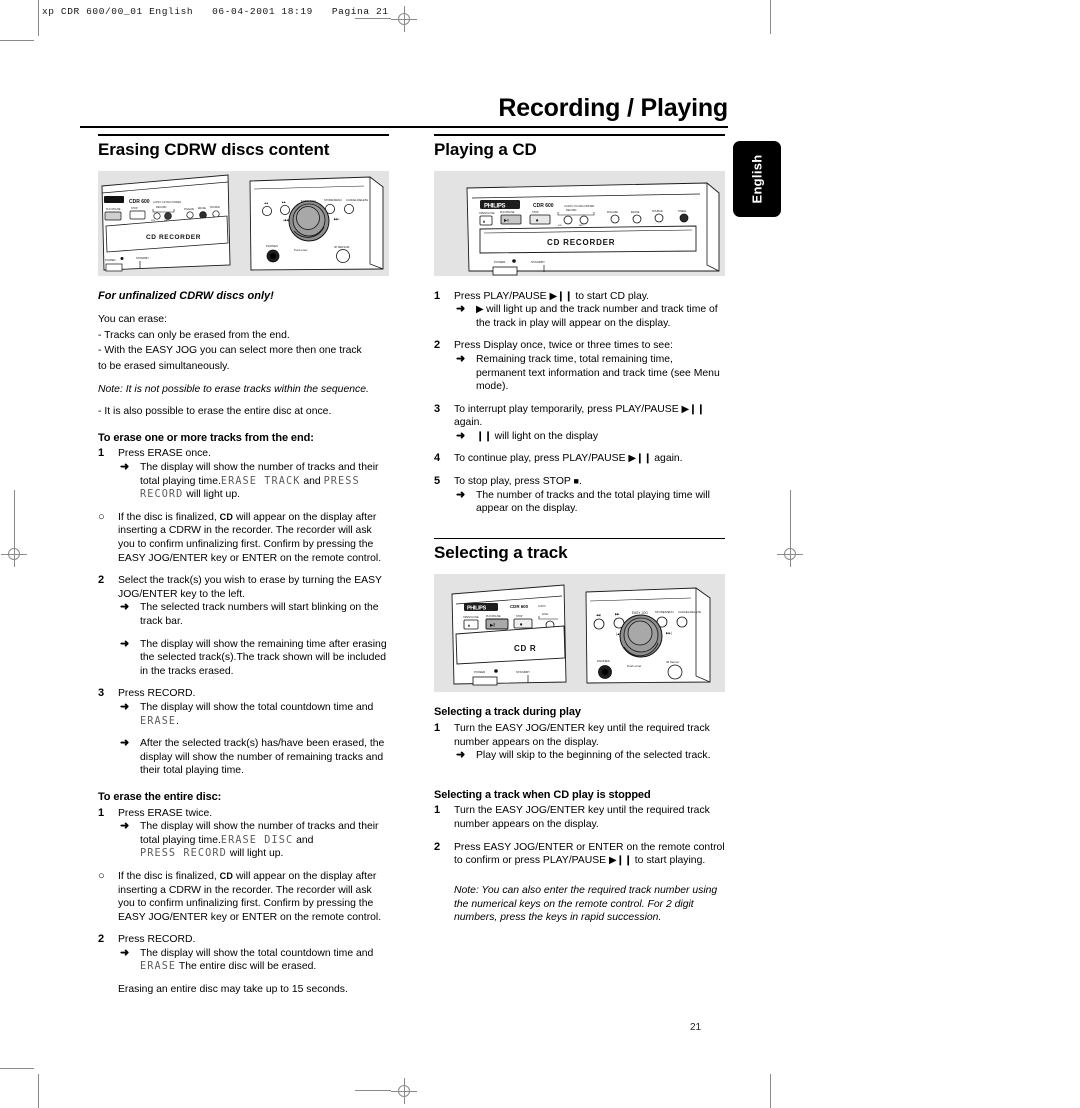  Describe the element at coordinates (243, 940) in the screenshot. I see `step-e2-press-record: 2 Press RECORD.` at that location.